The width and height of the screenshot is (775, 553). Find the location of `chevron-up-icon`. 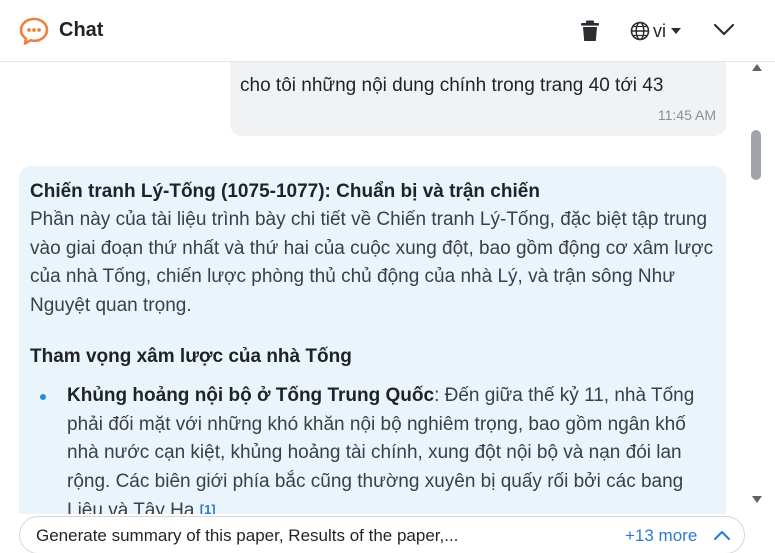

chevron-up-icon is located at coordinates (722, 535).